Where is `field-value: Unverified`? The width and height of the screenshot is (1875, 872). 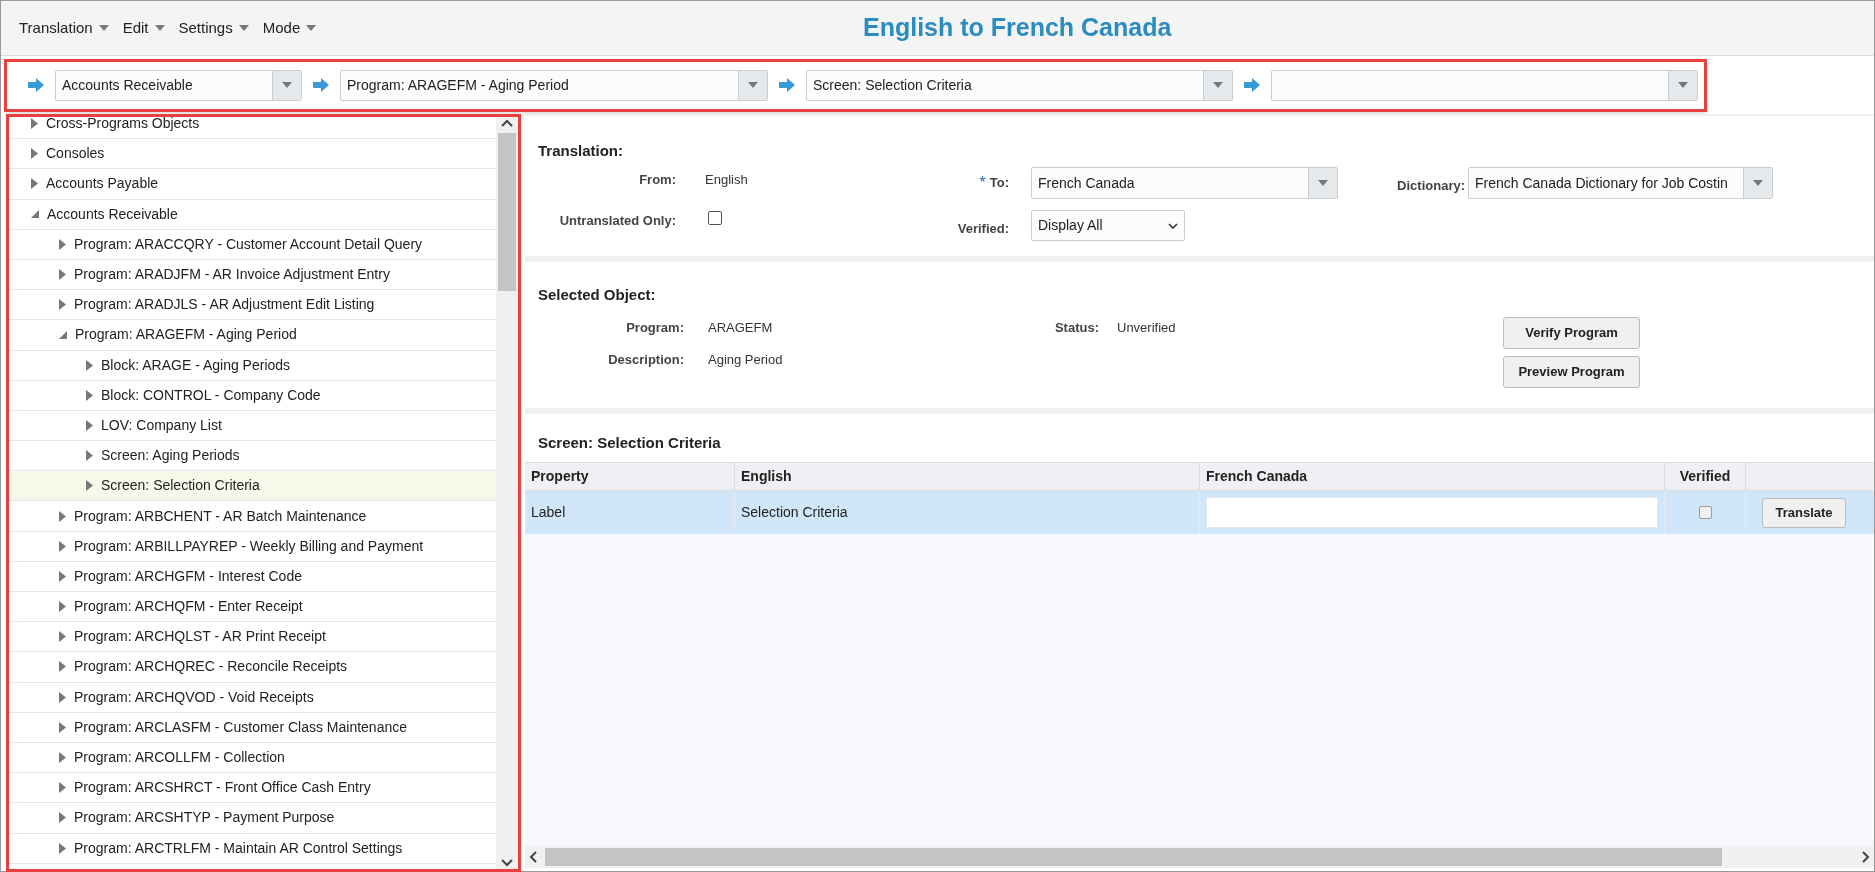 field-value: Unverified is located at coordinates (1146, 328).